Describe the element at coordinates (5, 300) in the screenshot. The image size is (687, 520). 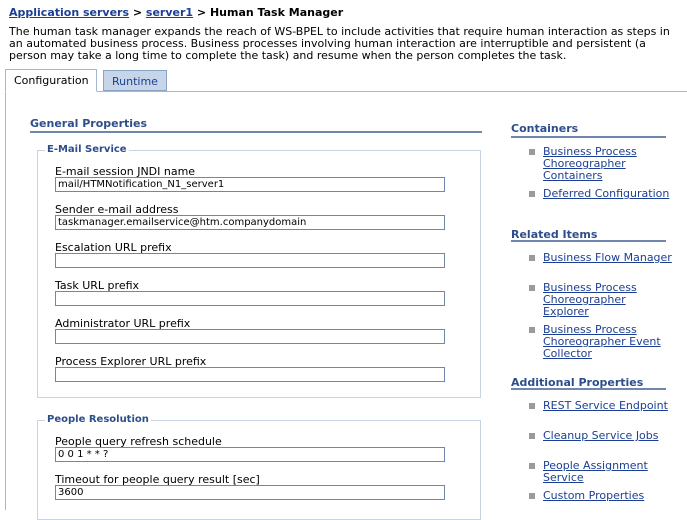
I see `content-frame-border` at that location.